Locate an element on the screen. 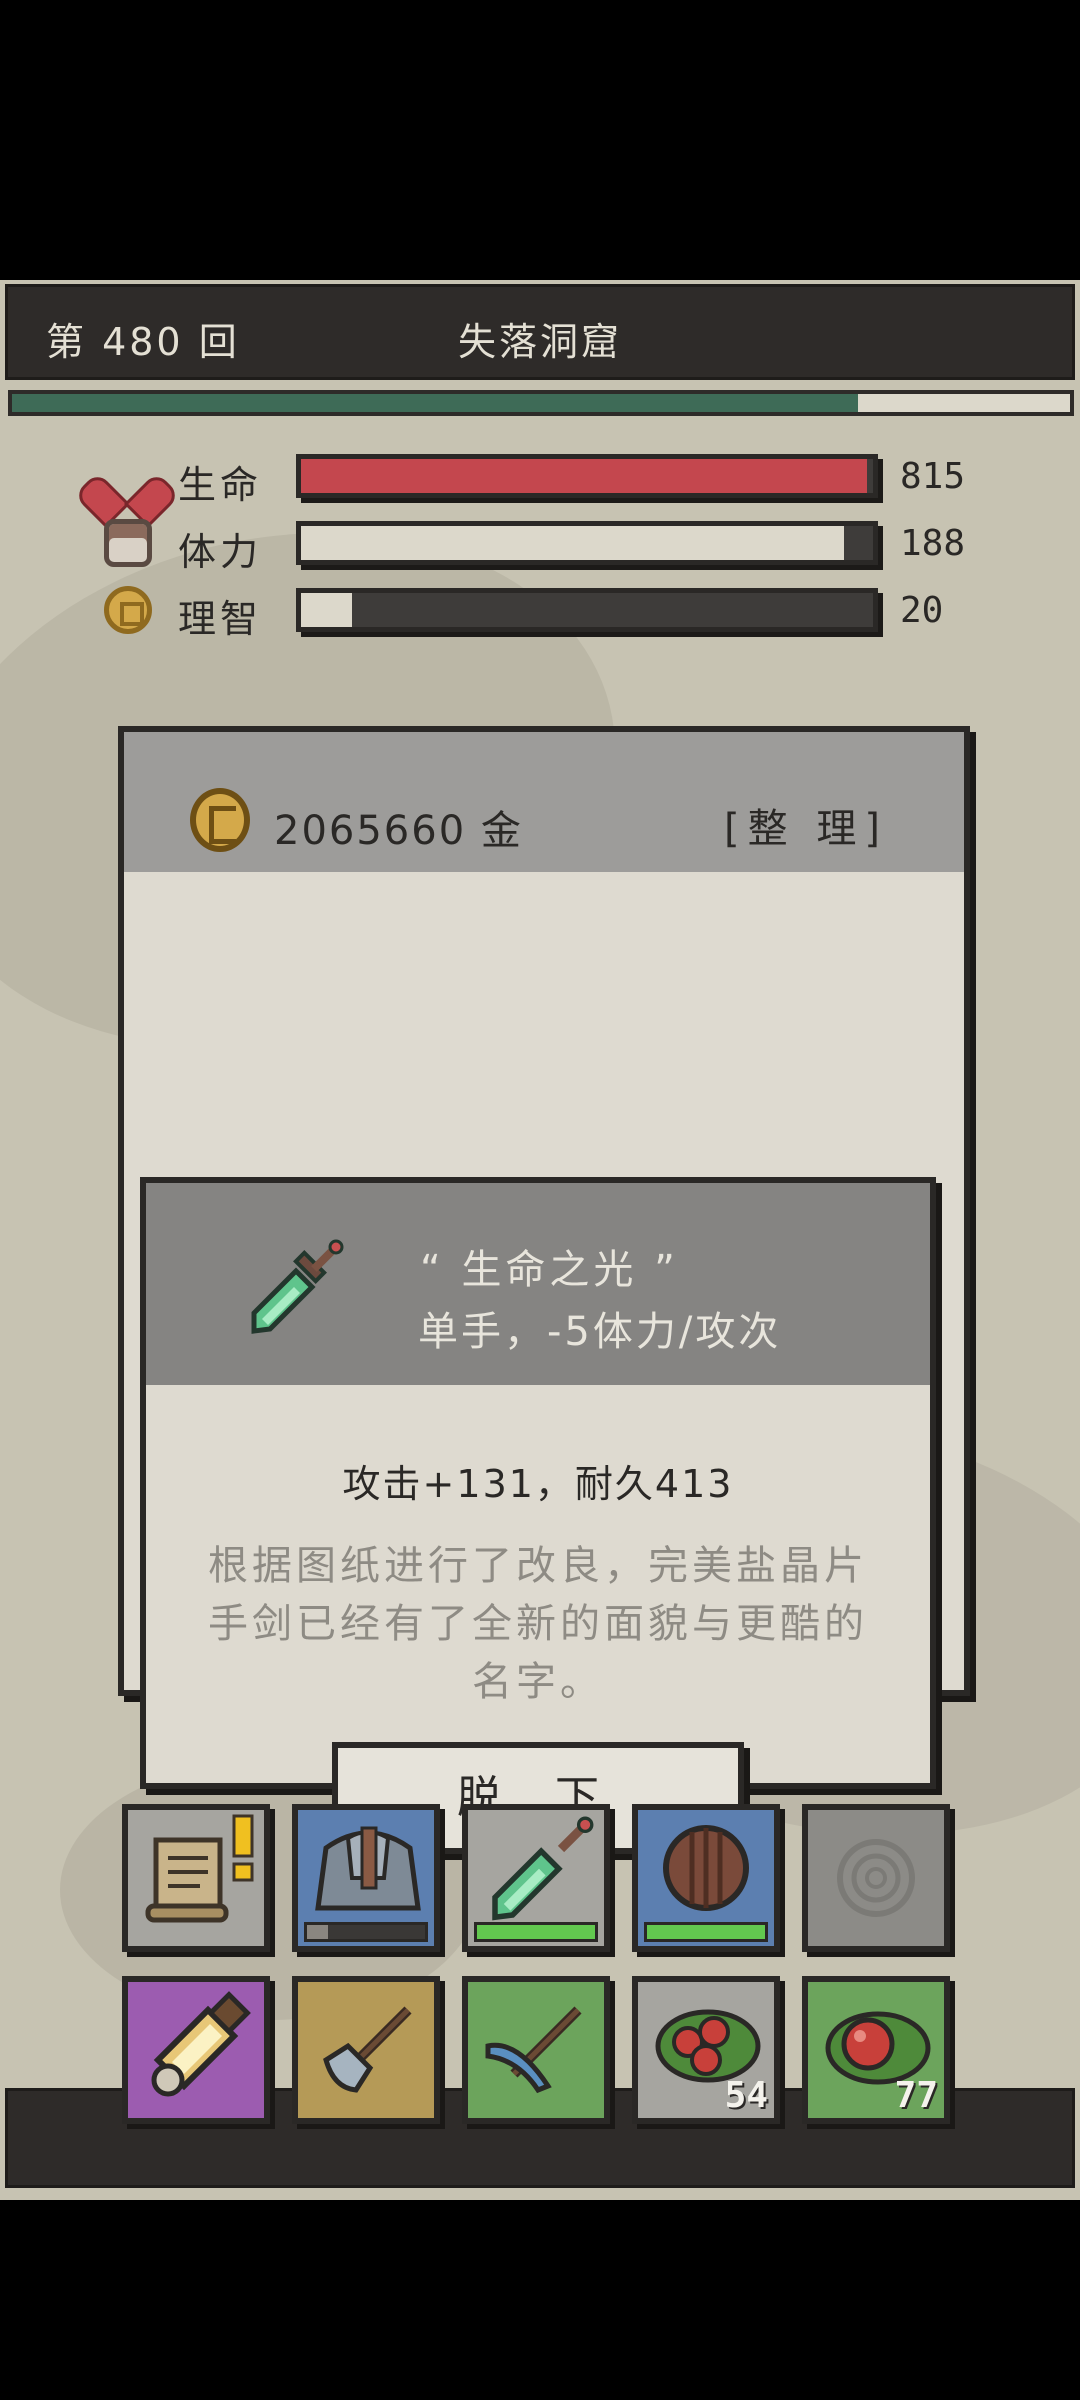  ring-placeholder-icon is located at coordinates (876, 1878).